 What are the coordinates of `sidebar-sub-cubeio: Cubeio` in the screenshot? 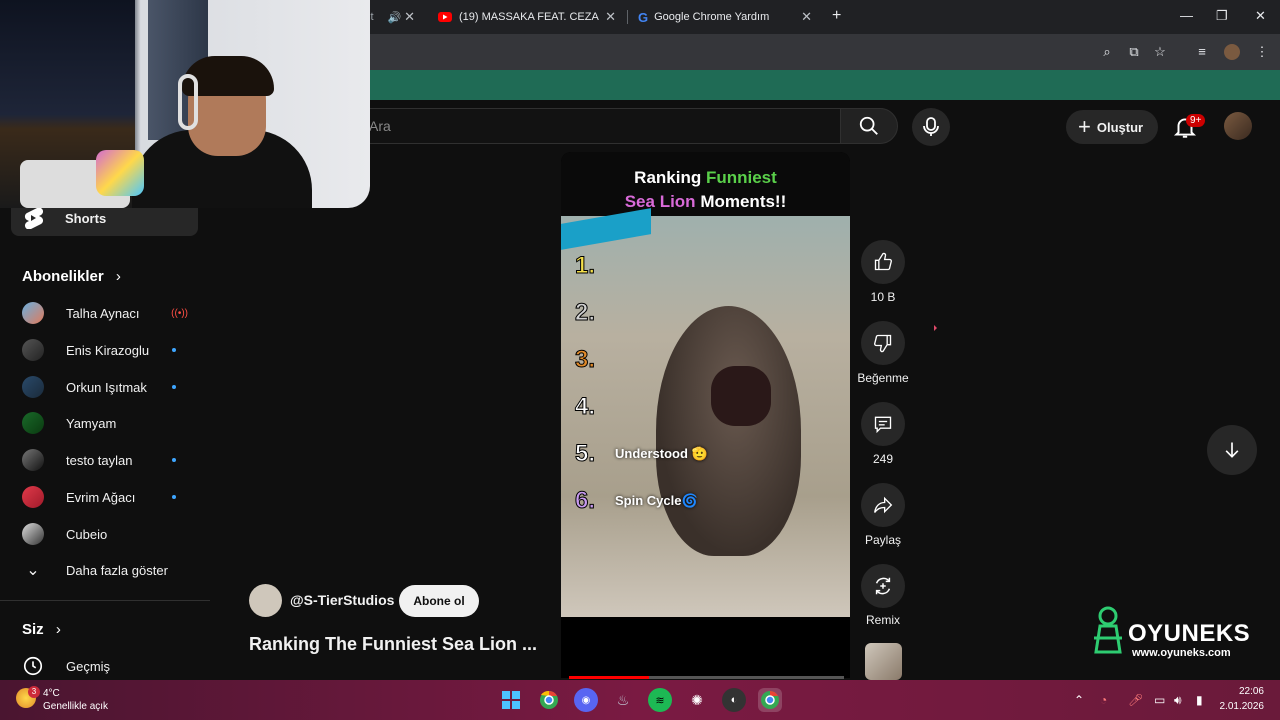 It's located at (107, 534).